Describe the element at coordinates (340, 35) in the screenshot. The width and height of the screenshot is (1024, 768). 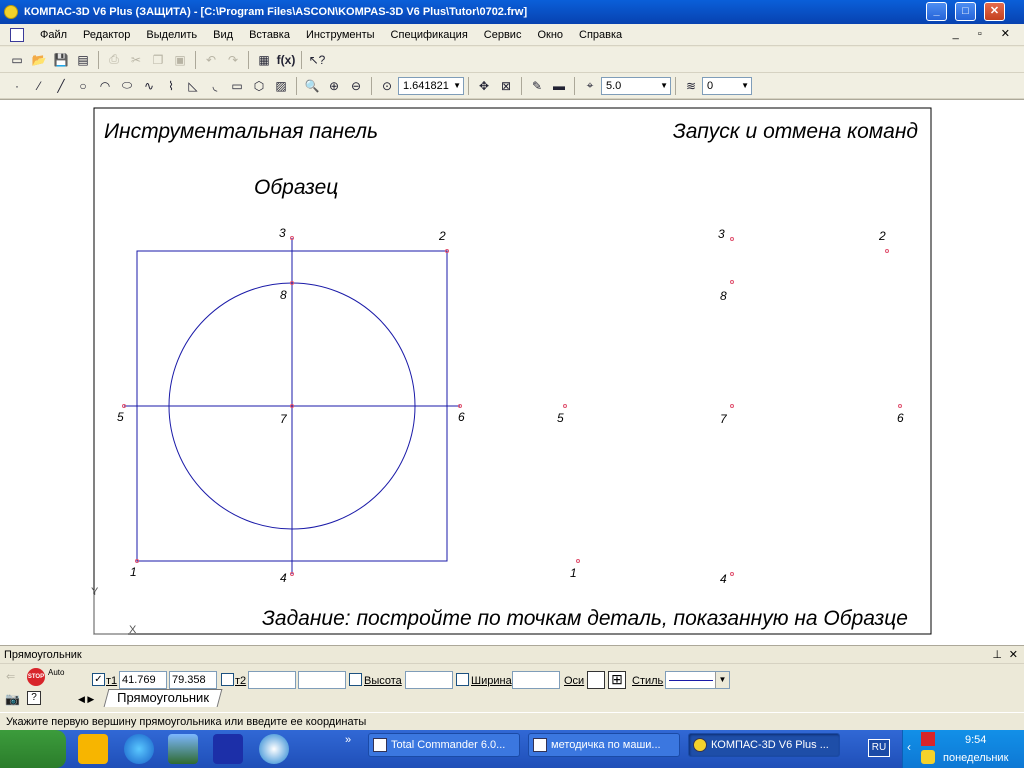
I see `menu-tools: Инструменты` at that location.